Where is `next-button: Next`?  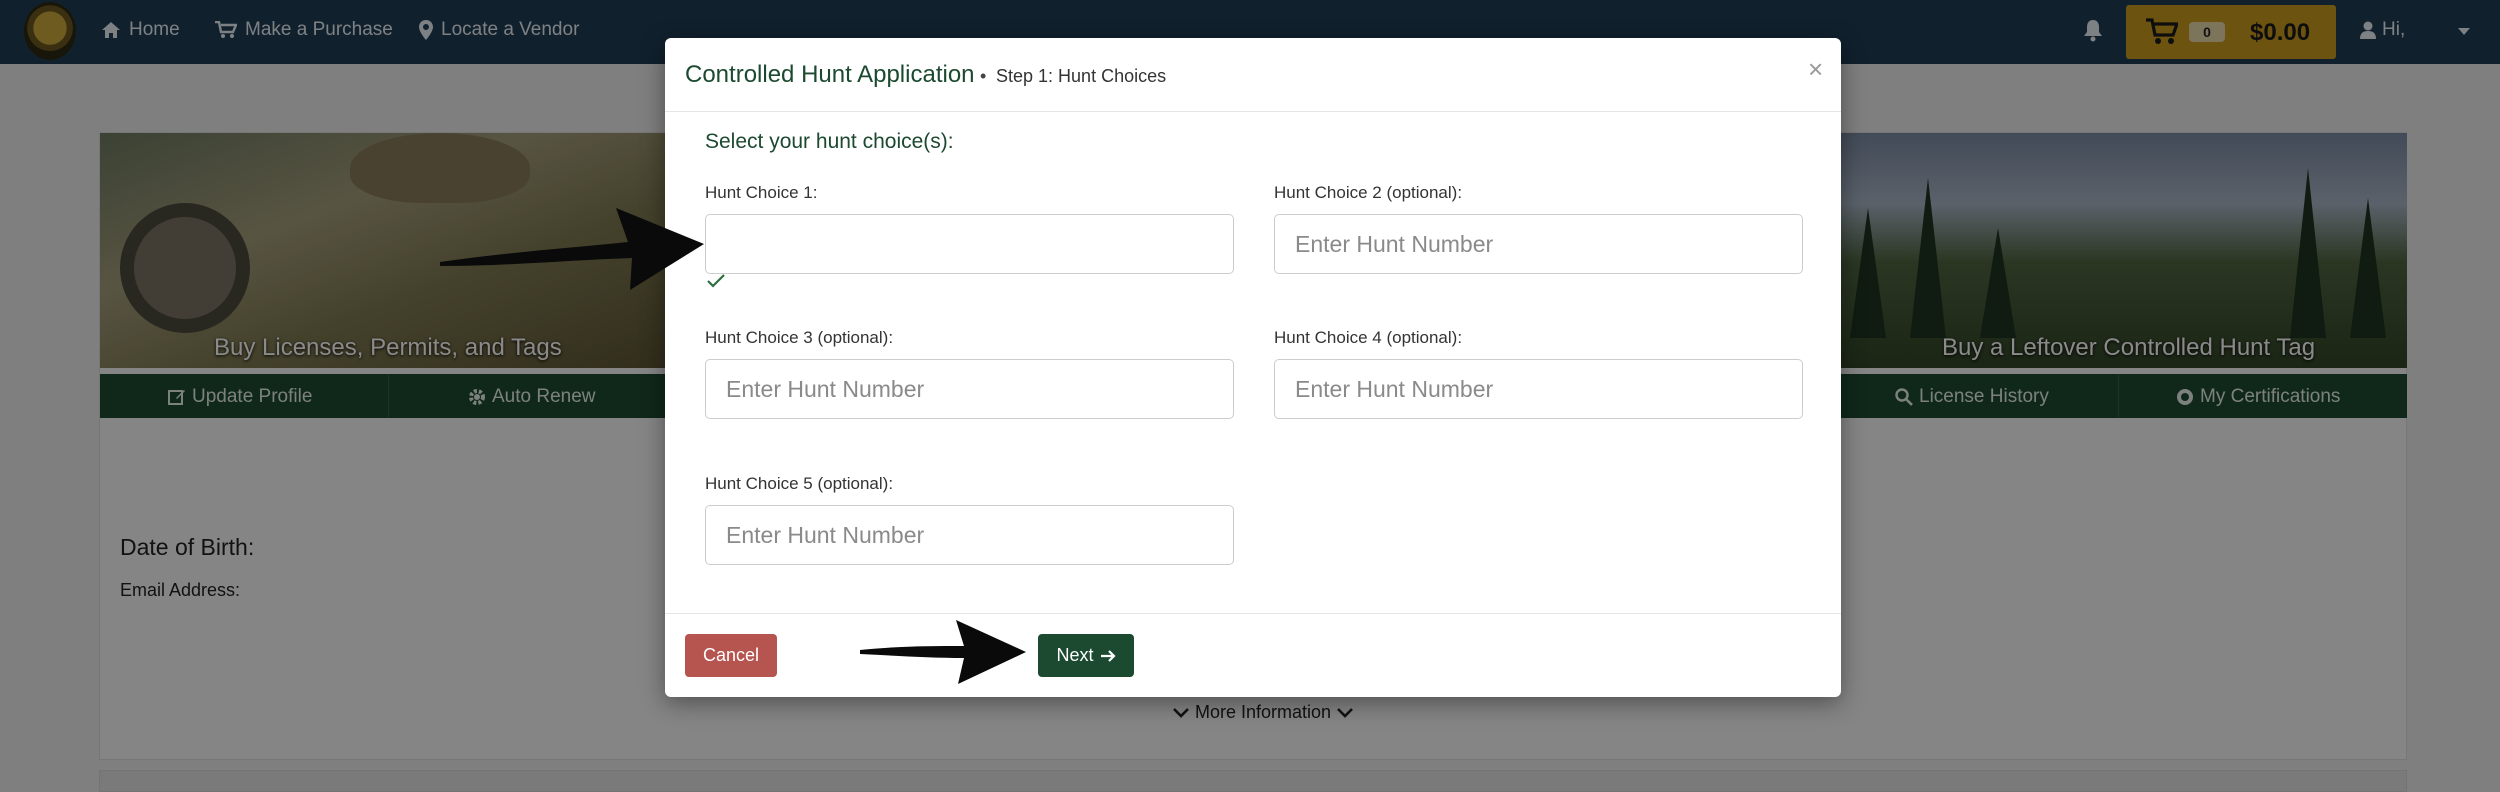 next-button: Next is located at coordinates (1086, 655).